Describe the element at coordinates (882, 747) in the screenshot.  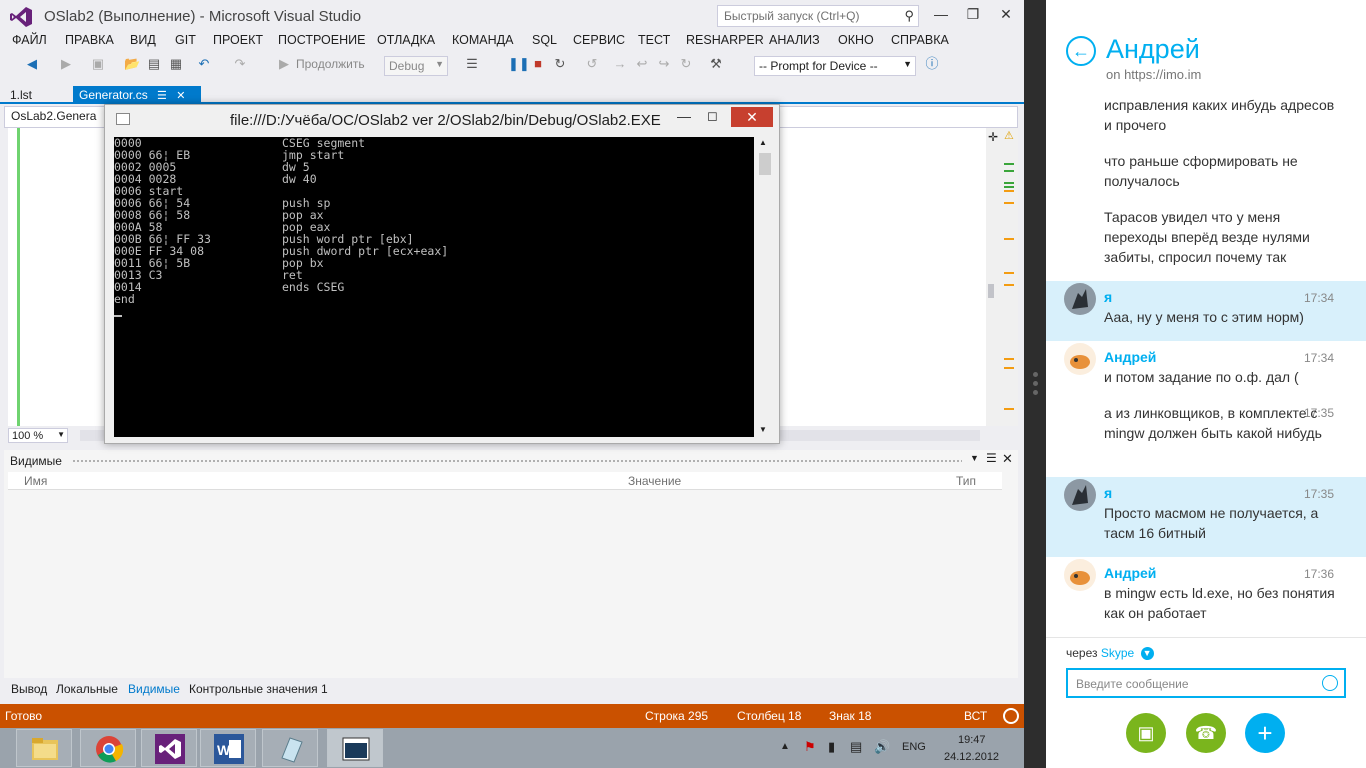
I see `tray-volume-icon: 🔊` at that location.